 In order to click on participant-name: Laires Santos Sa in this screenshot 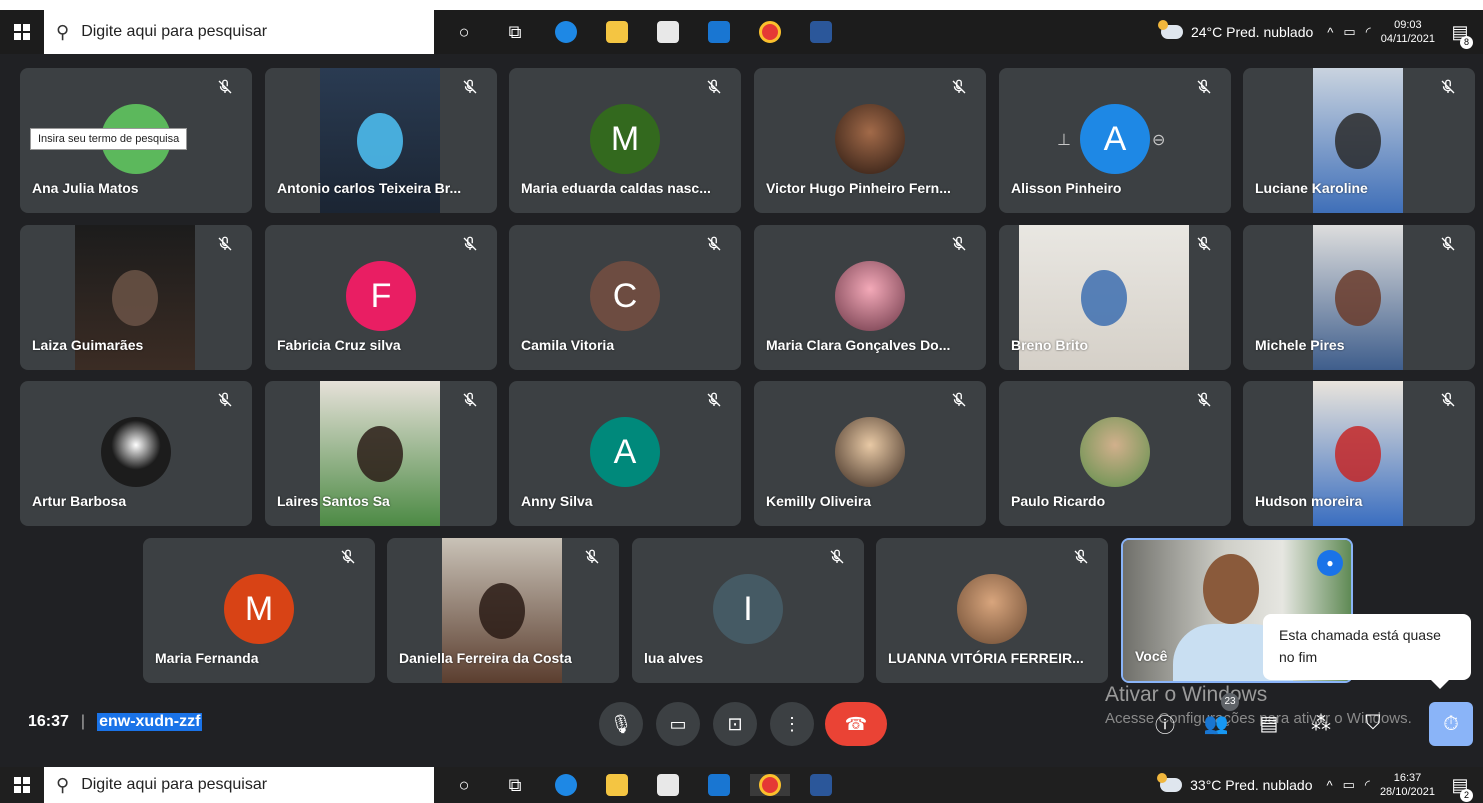, I will do `click(333, 501)`.